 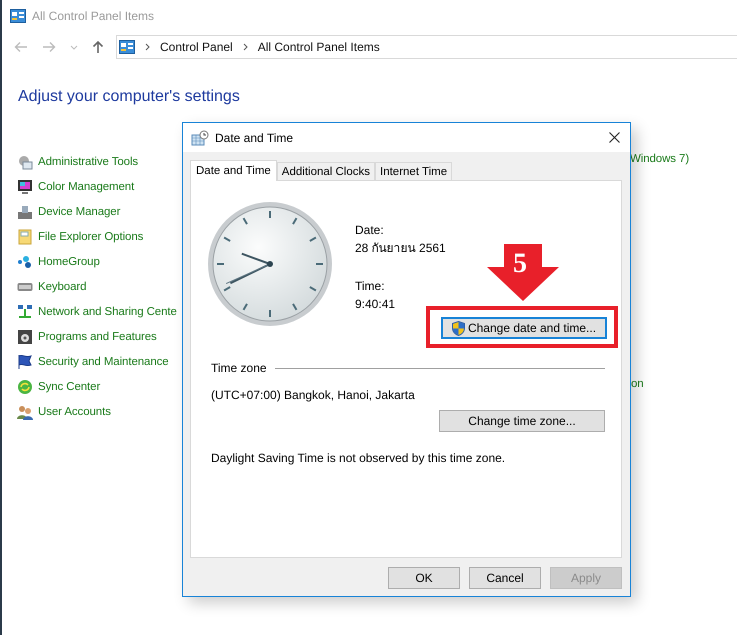 What do you see at coordinates (358, 458) in the screenshot?
I see `dst-note: Daylight Saving Time is not observed by this time zone.` at bounding box center [358, 458].